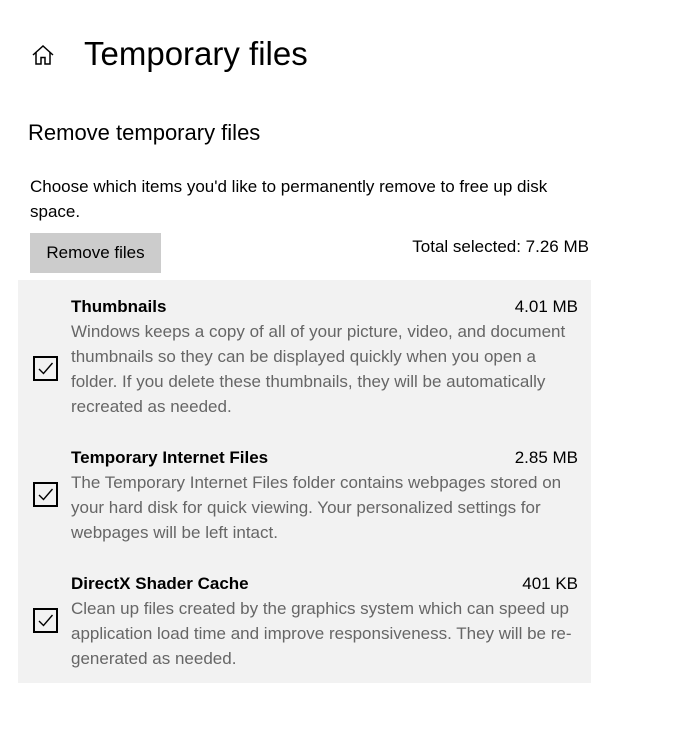 The height and width of the screenshot is (731, 691). I want to click on item-size: 401 KB, so click(550, 583).